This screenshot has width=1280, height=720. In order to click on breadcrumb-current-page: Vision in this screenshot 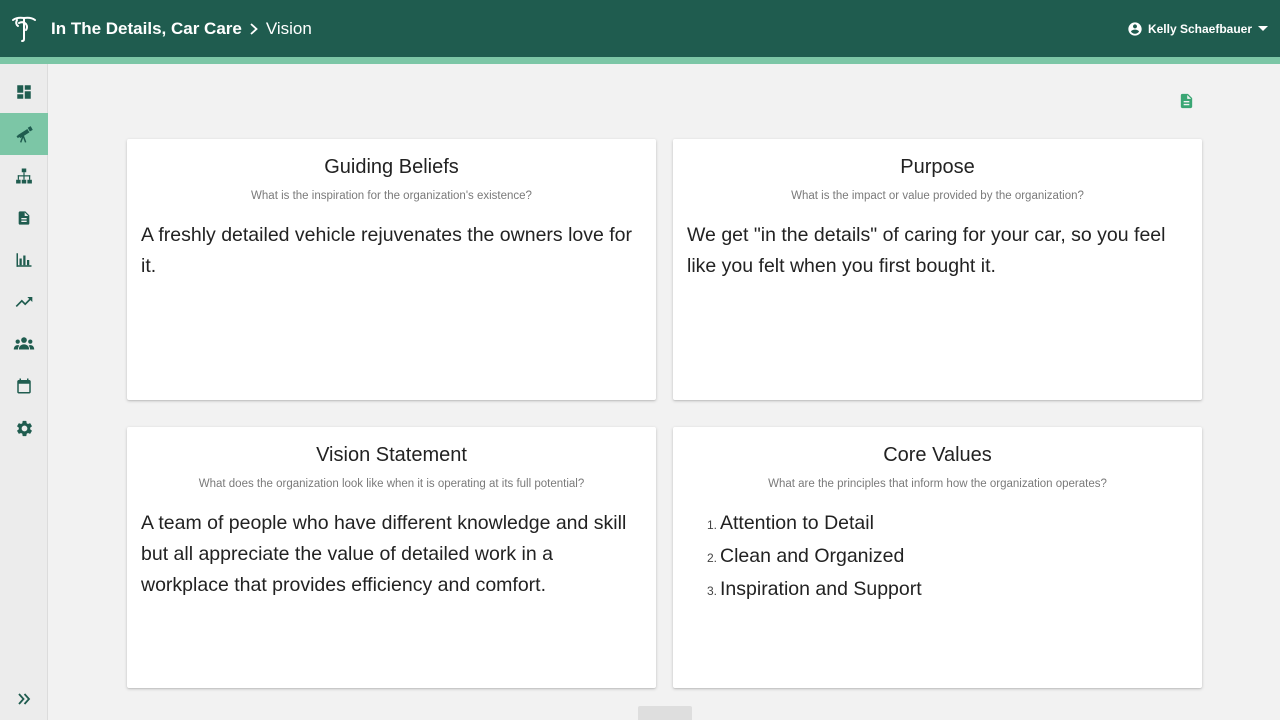, I will do `click(288, 28)`.